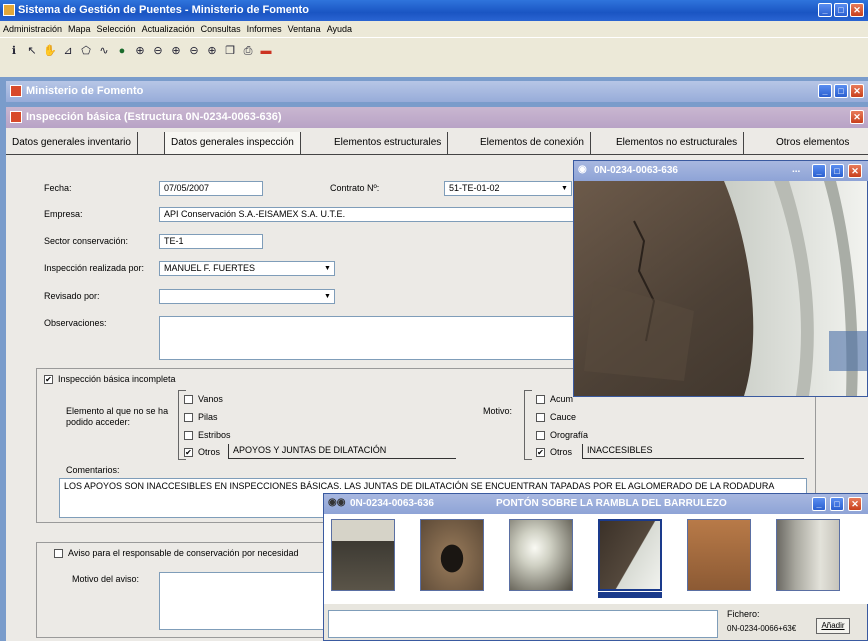  I want to click on gallery-caption-input, so click(523, 624).